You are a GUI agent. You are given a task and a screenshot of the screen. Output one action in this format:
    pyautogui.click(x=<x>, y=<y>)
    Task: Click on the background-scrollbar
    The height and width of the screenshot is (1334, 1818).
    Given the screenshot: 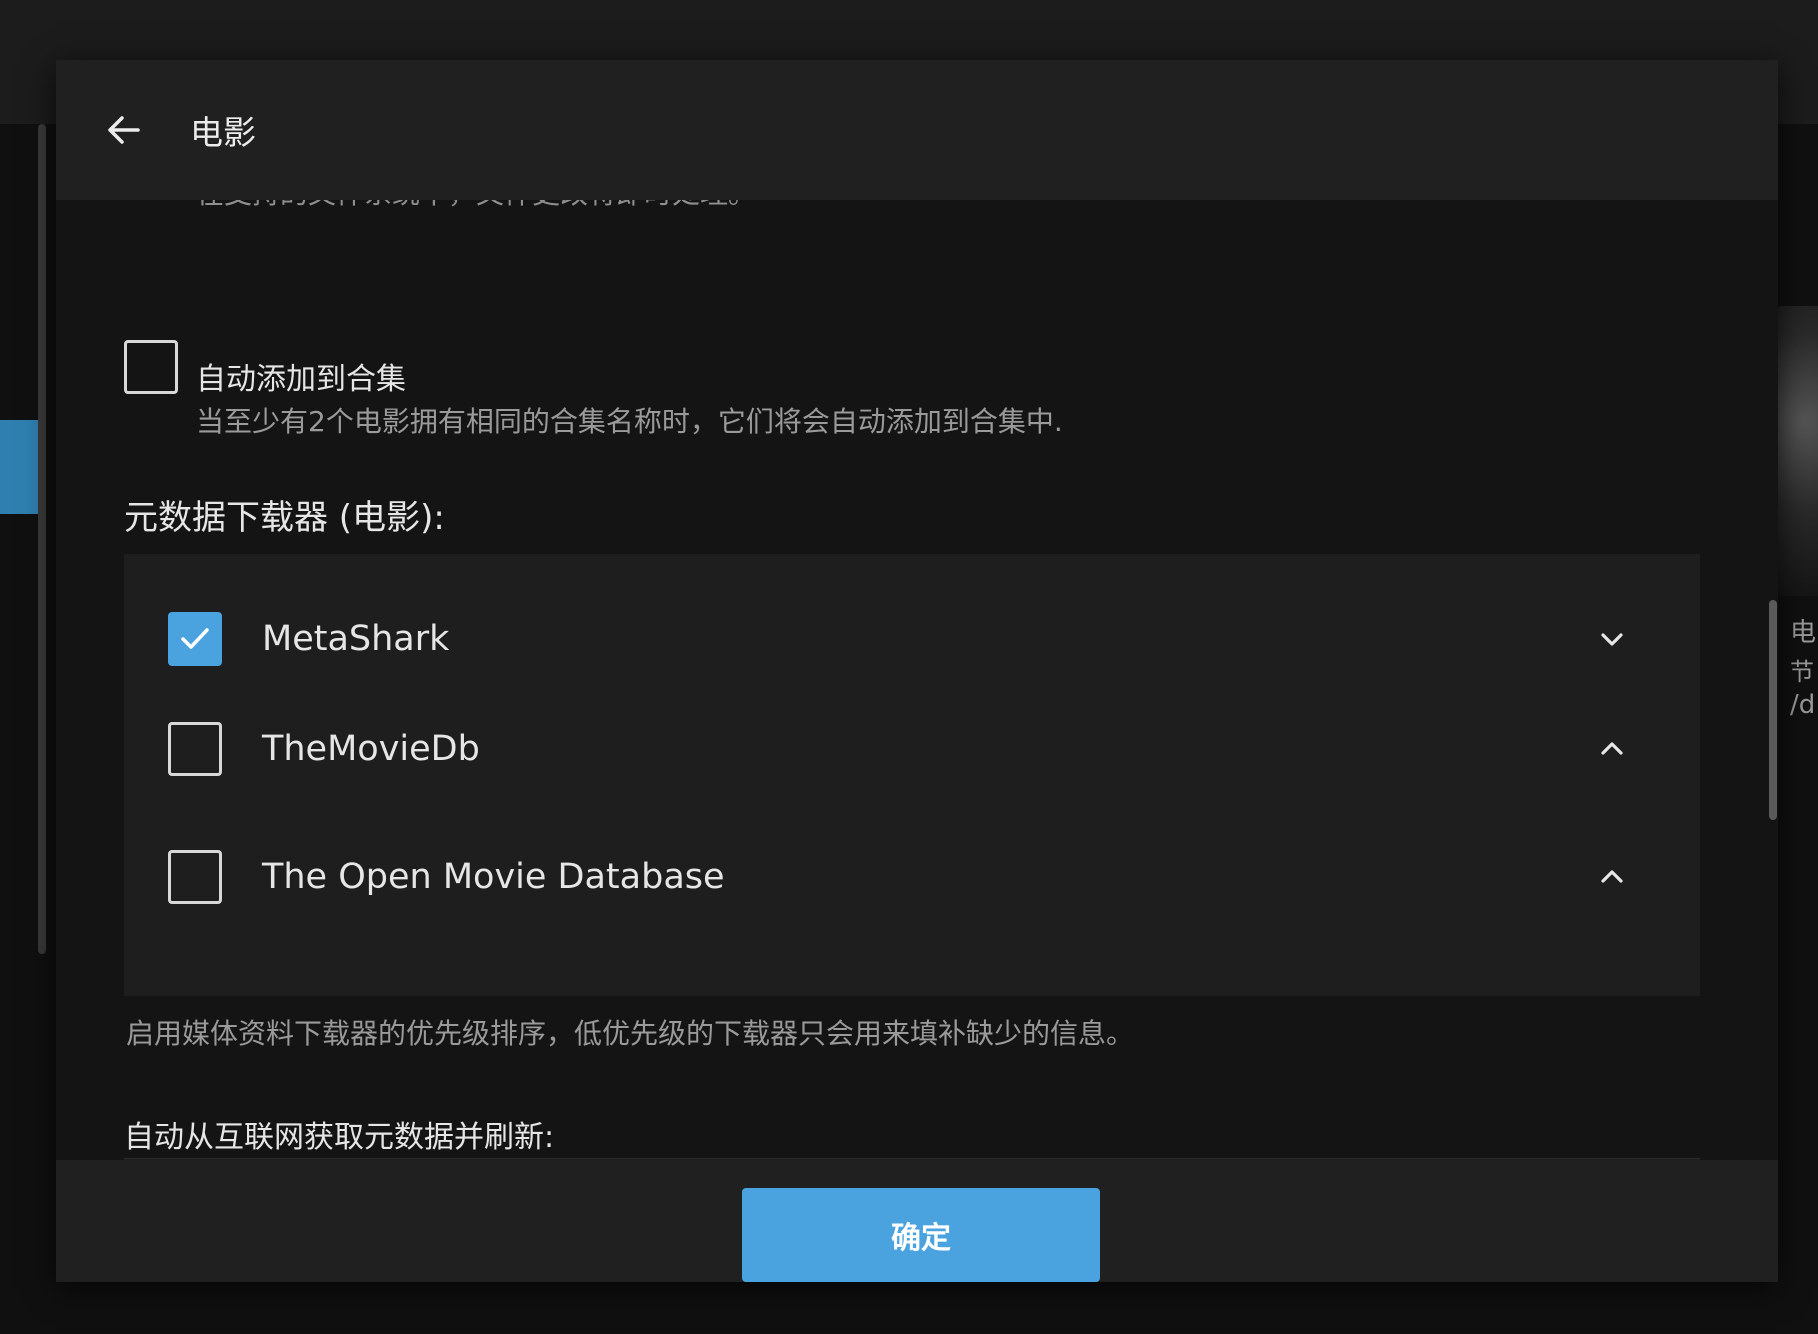 What is the action you would take?
    pyautogui.click(x=42, y=539)
    